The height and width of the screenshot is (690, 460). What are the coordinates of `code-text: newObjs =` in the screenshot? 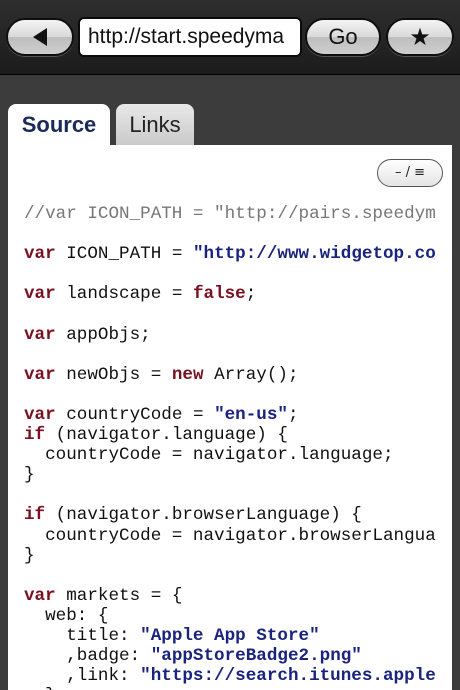 It's located at (113, 374).